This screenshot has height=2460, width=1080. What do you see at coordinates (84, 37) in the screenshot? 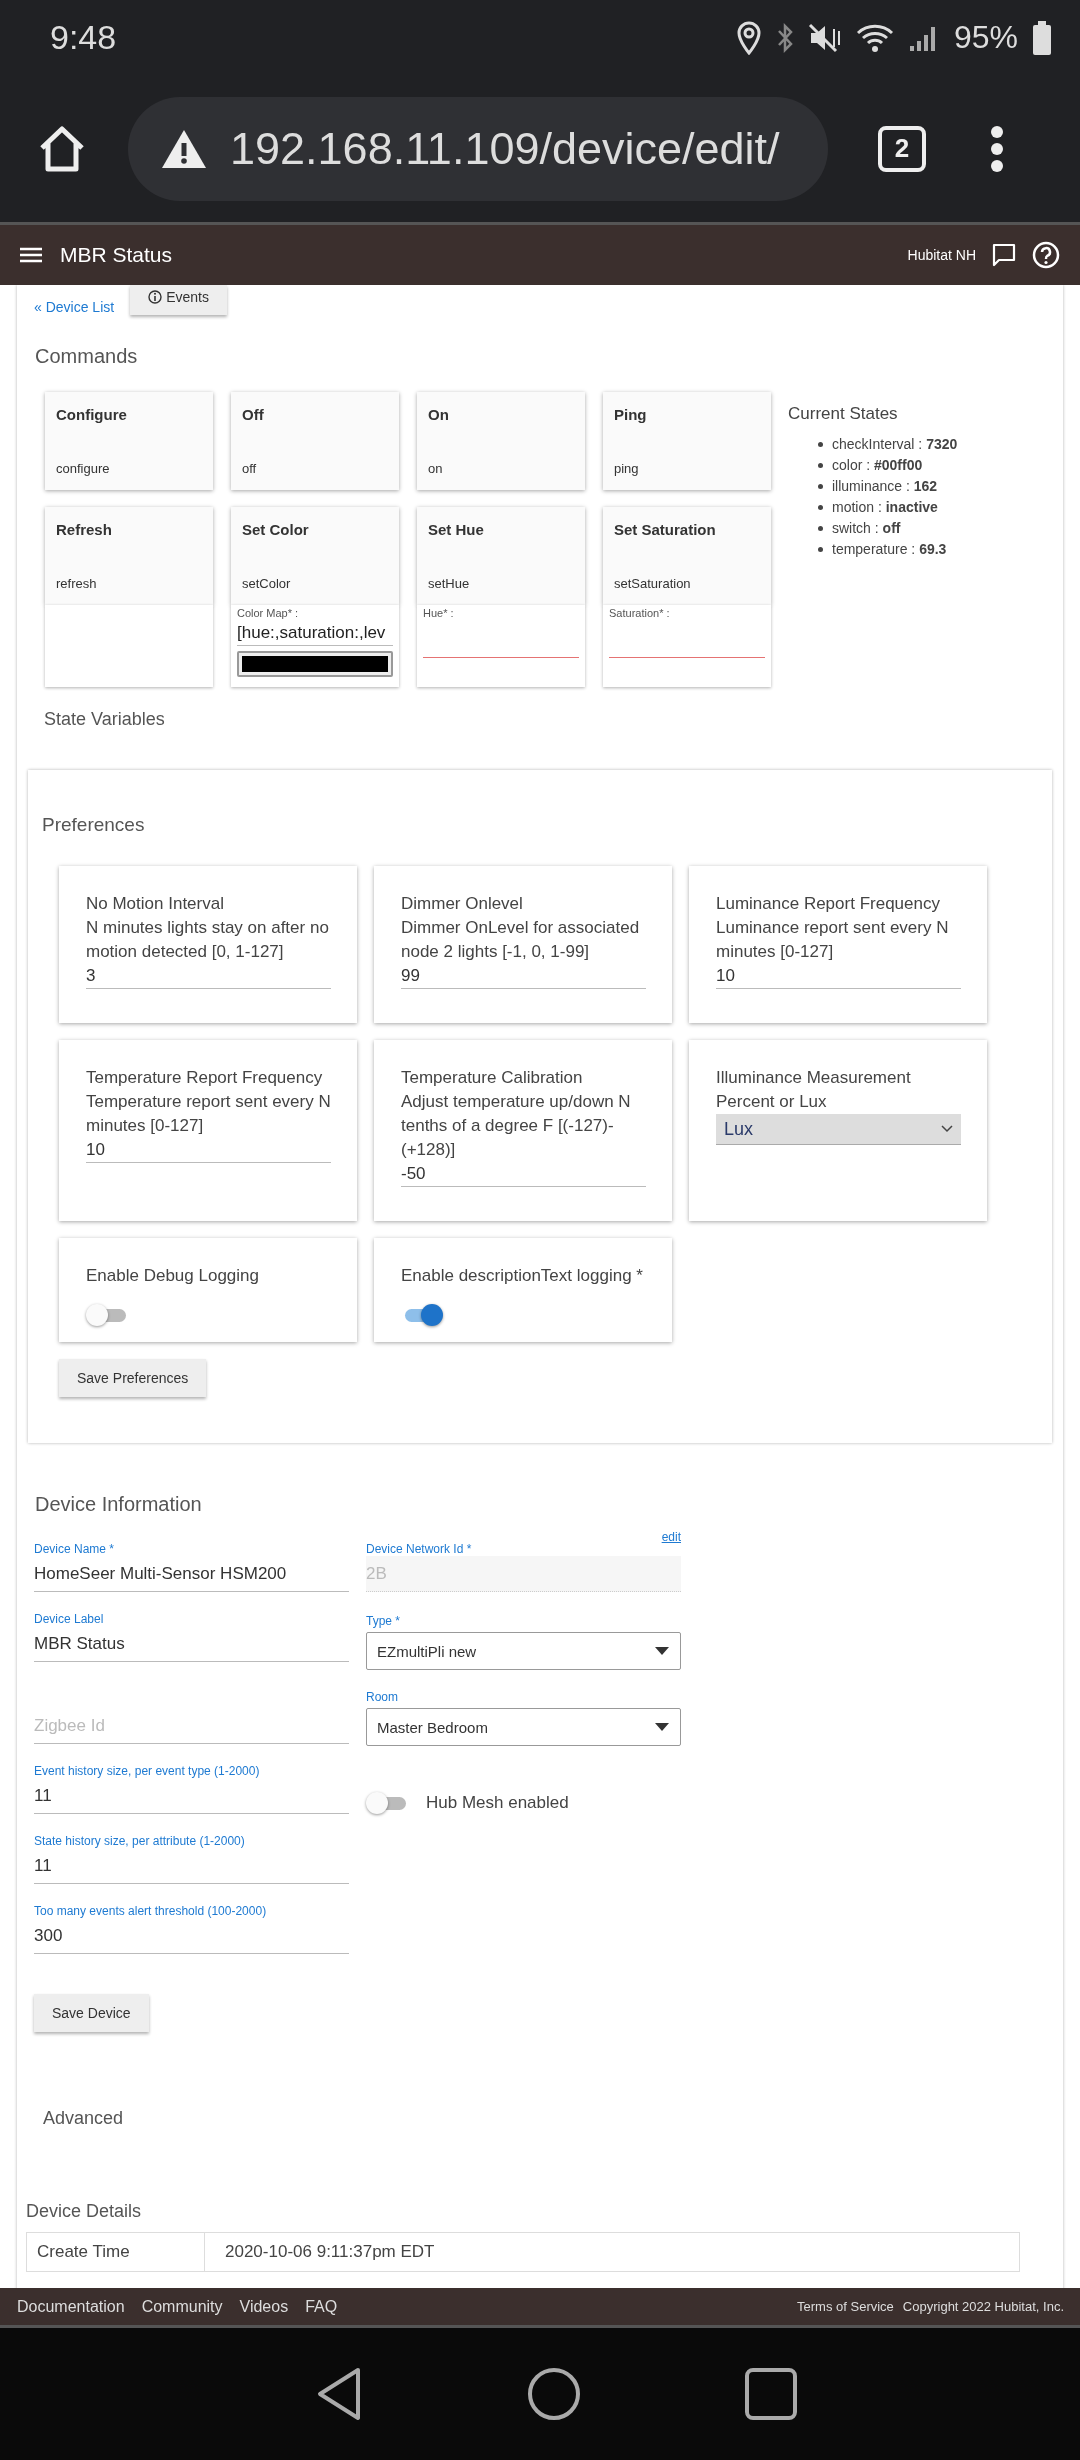
I see `status-time: 9:48` at bounding box center [84, 37].